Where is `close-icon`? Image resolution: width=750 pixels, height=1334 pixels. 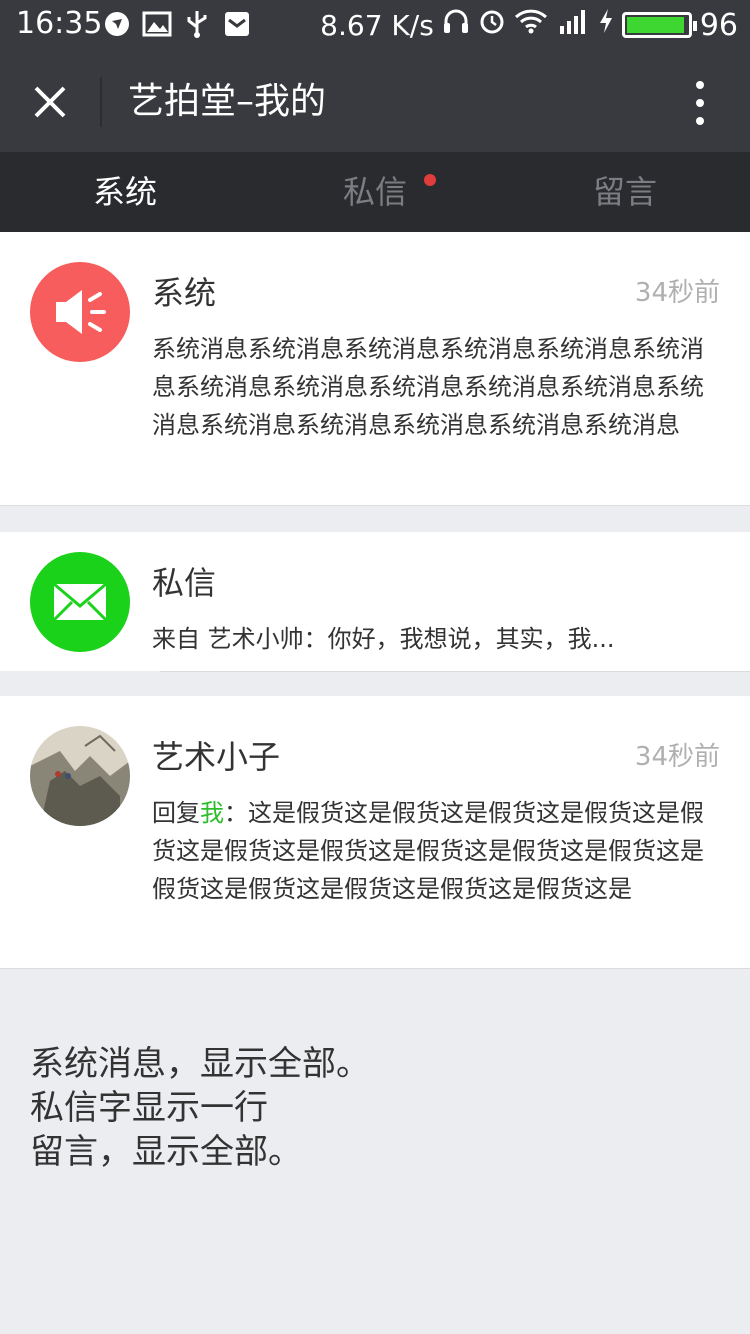
close-icon is located at coordinates (50, 102).